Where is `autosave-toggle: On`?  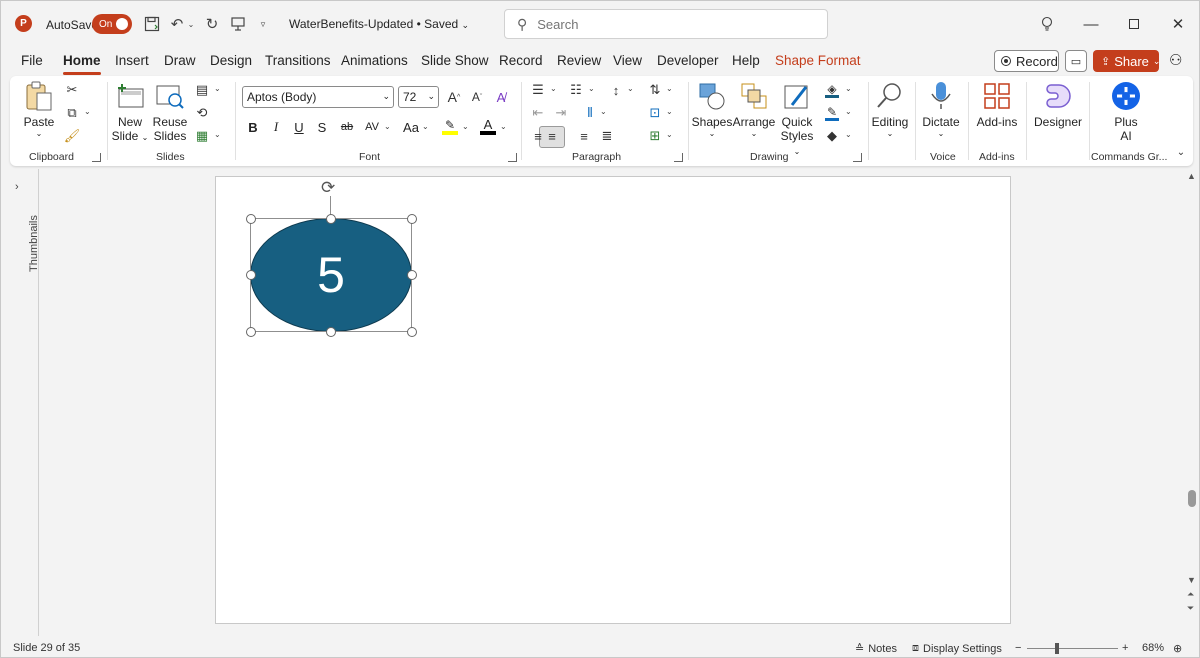 autosave-toggle: On is located at coordinates (112, 24).